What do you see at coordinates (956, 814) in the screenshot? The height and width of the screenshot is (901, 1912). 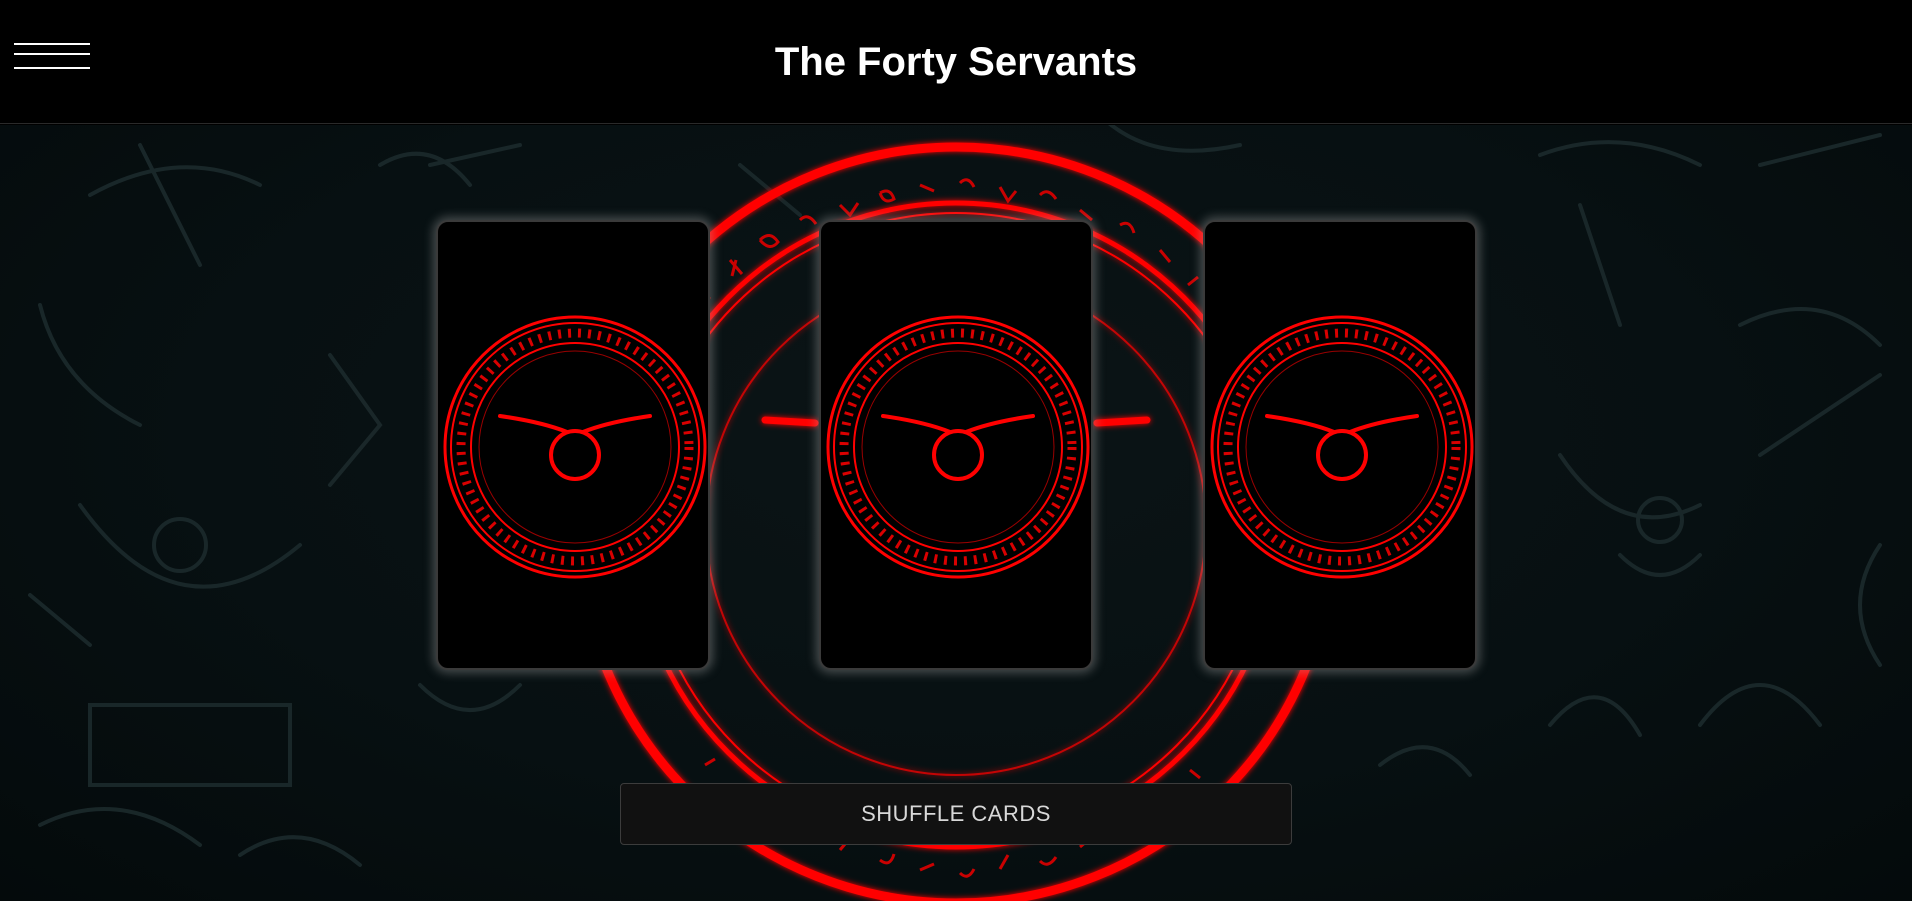 I see `shuffle-cards-button: SHUFFLE CARDS` at bounding box center [956, 814].